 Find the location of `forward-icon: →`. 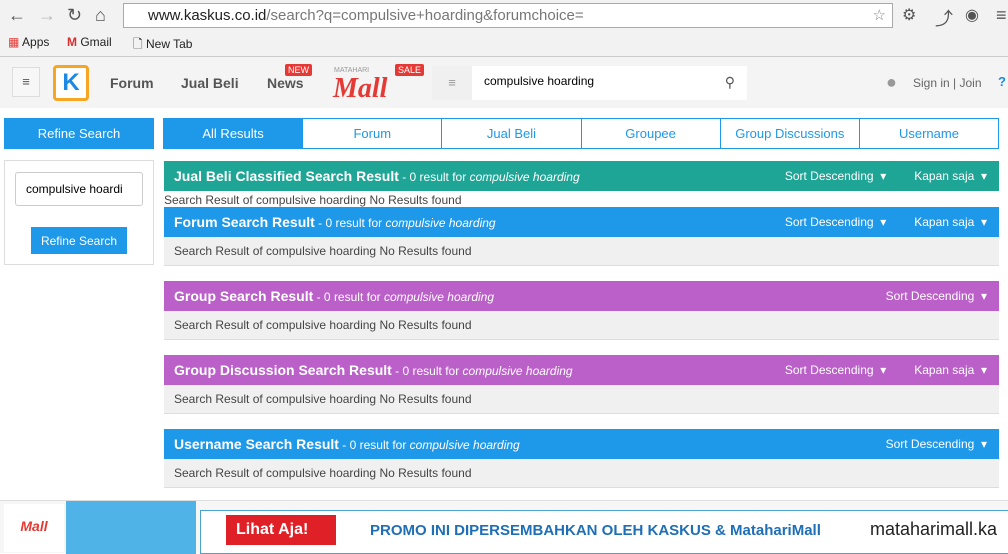

forward-icon: → is located at coordinates (47, 15).